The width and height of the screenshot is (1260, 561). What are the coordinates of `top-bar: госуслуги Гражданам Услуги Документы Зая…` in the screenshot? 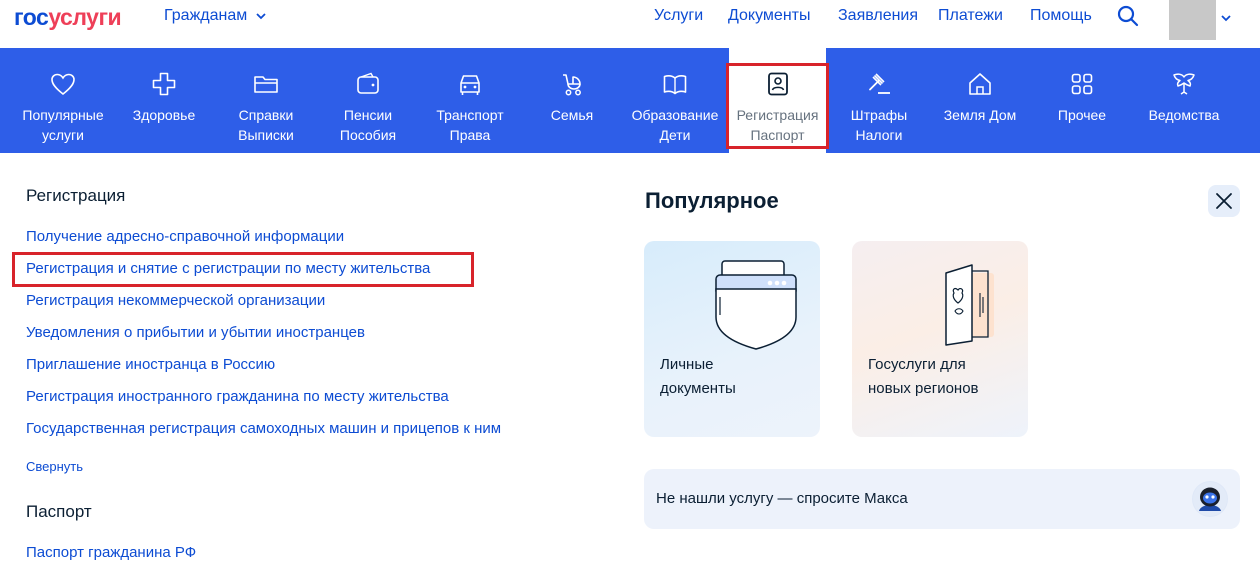 It's located at (630, 24).